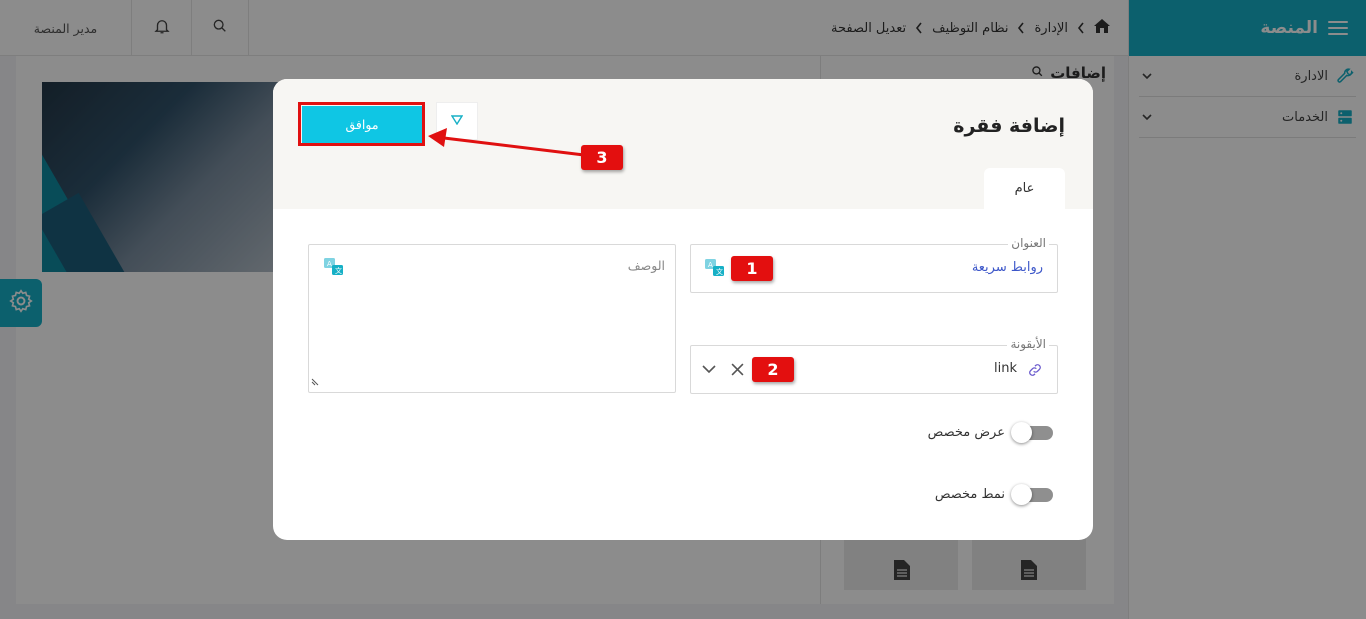  I want to click on triangle-down-icon, so click(457, 121).